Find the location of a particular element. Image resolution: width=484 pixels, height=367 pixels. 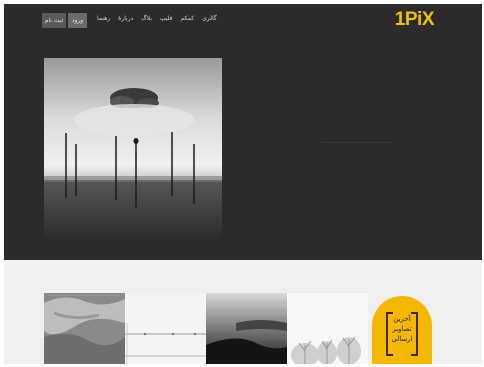

nav-item-gallery: گالری is located at coordinates (209, 18).